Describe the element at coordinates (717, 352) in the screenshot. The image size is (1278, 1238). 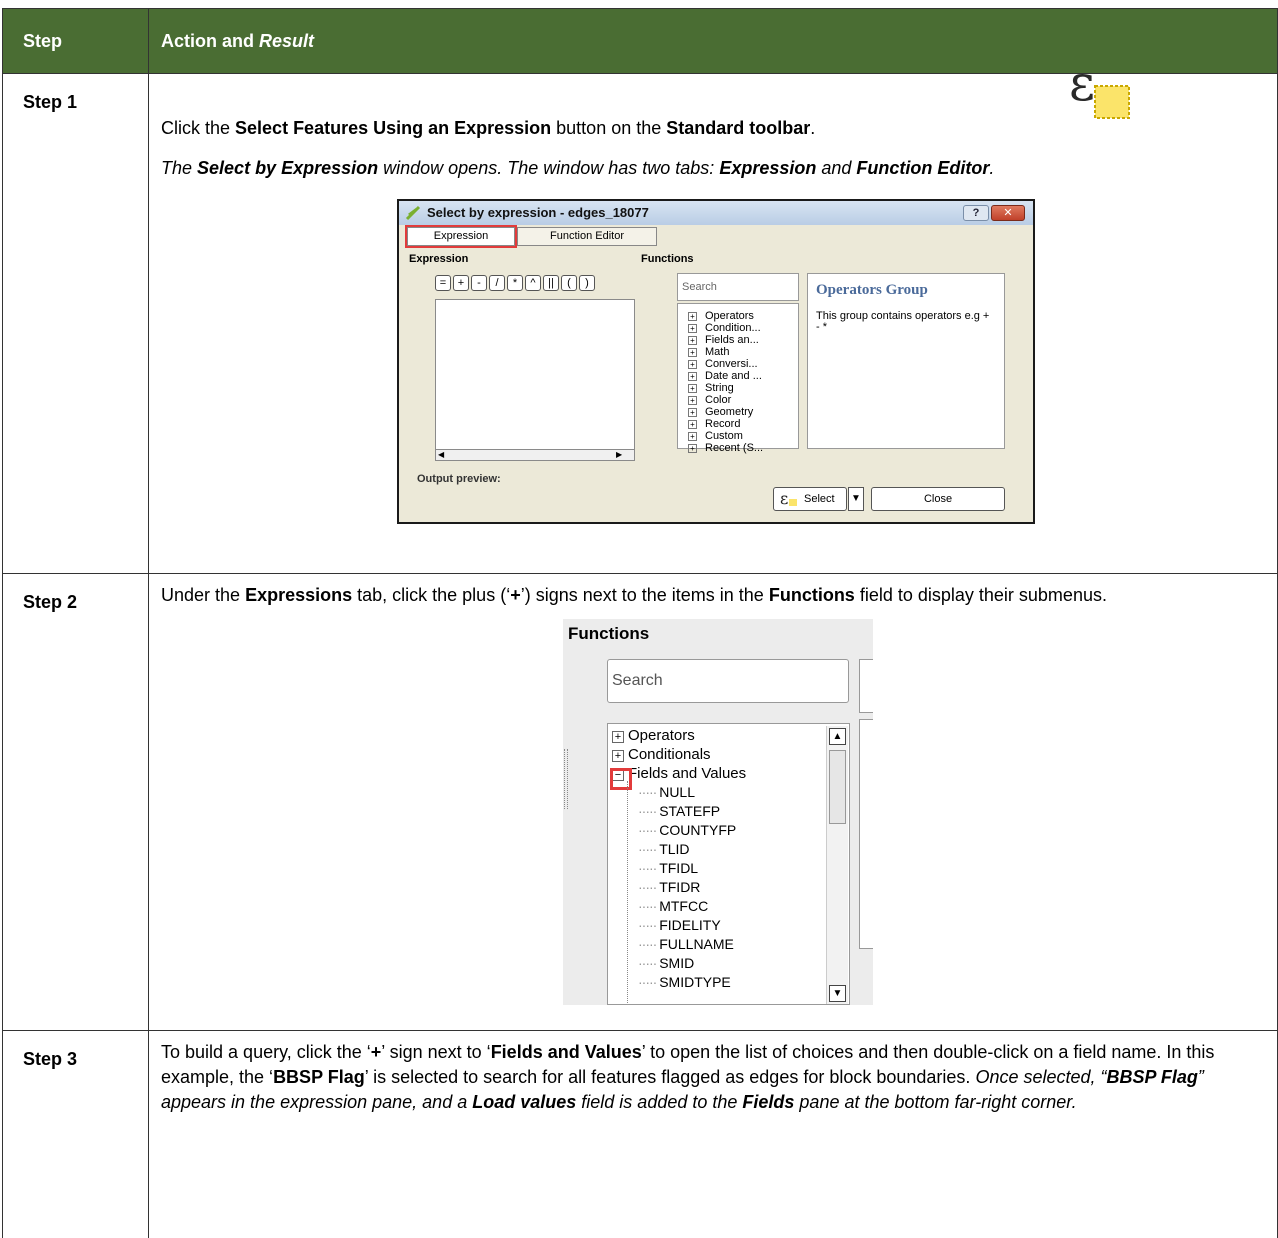
I see `function-group-label: Math` at that location.